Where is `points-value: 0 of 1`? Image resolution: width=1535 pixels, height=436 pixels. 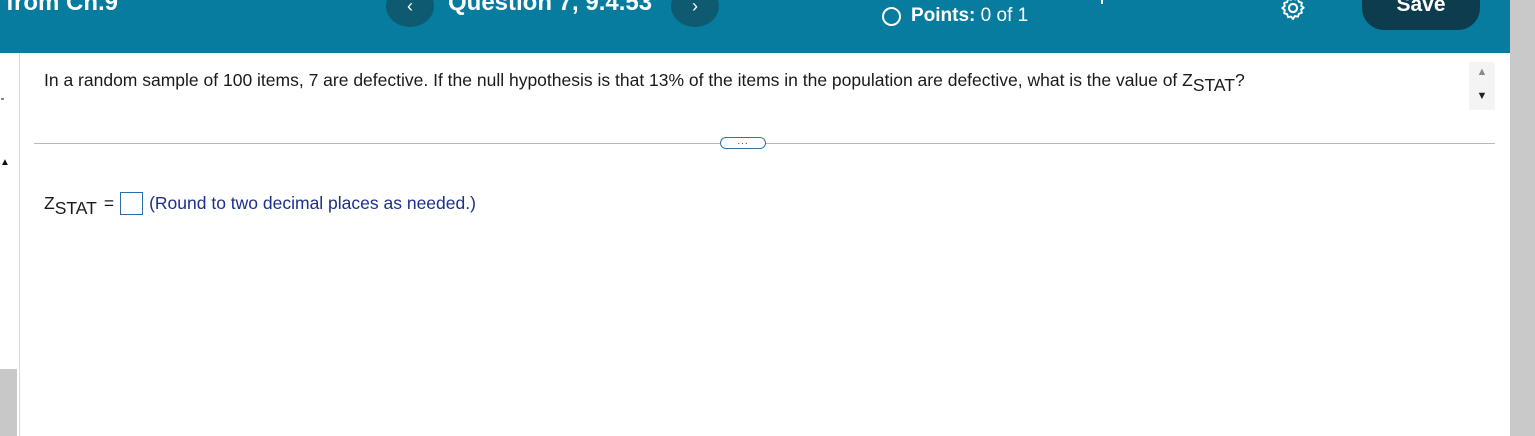
points-value: 0 of 1 is located at coordinates (1004, 15).